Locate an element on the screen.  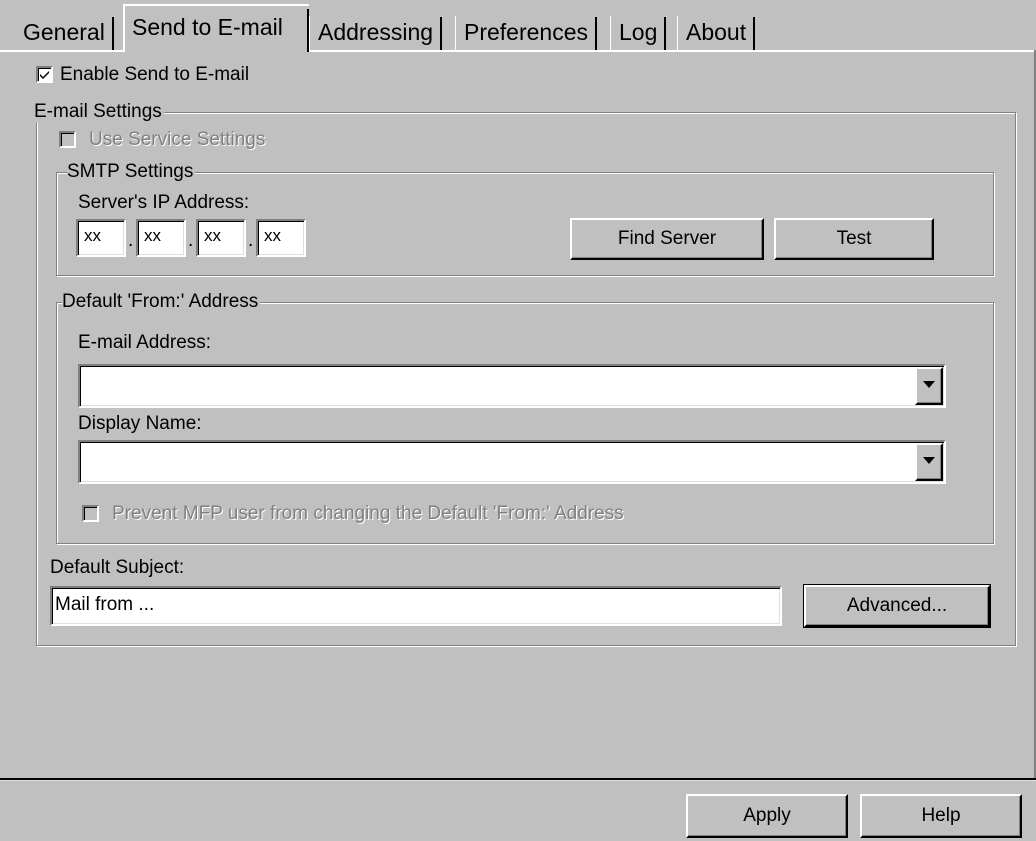
display-name-combobox is located at coordinates (512, 462).